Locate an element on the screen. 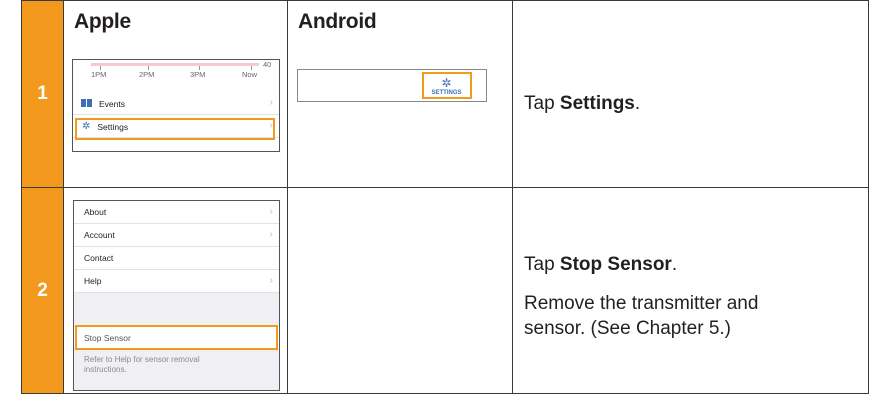  instruction-text: Tap Stop Sensor. is located at coordinates (600, 264).